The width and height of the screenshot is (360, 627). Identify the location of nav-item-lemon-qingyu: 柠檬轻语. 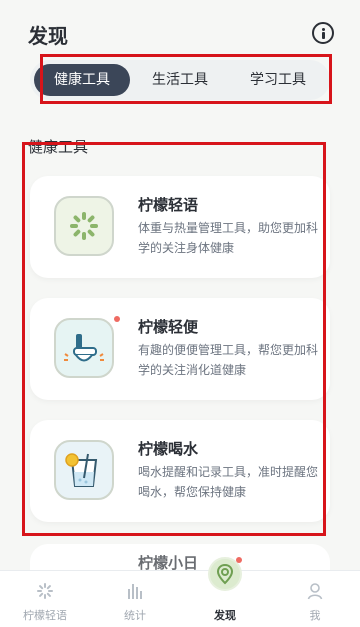
(45, 599).